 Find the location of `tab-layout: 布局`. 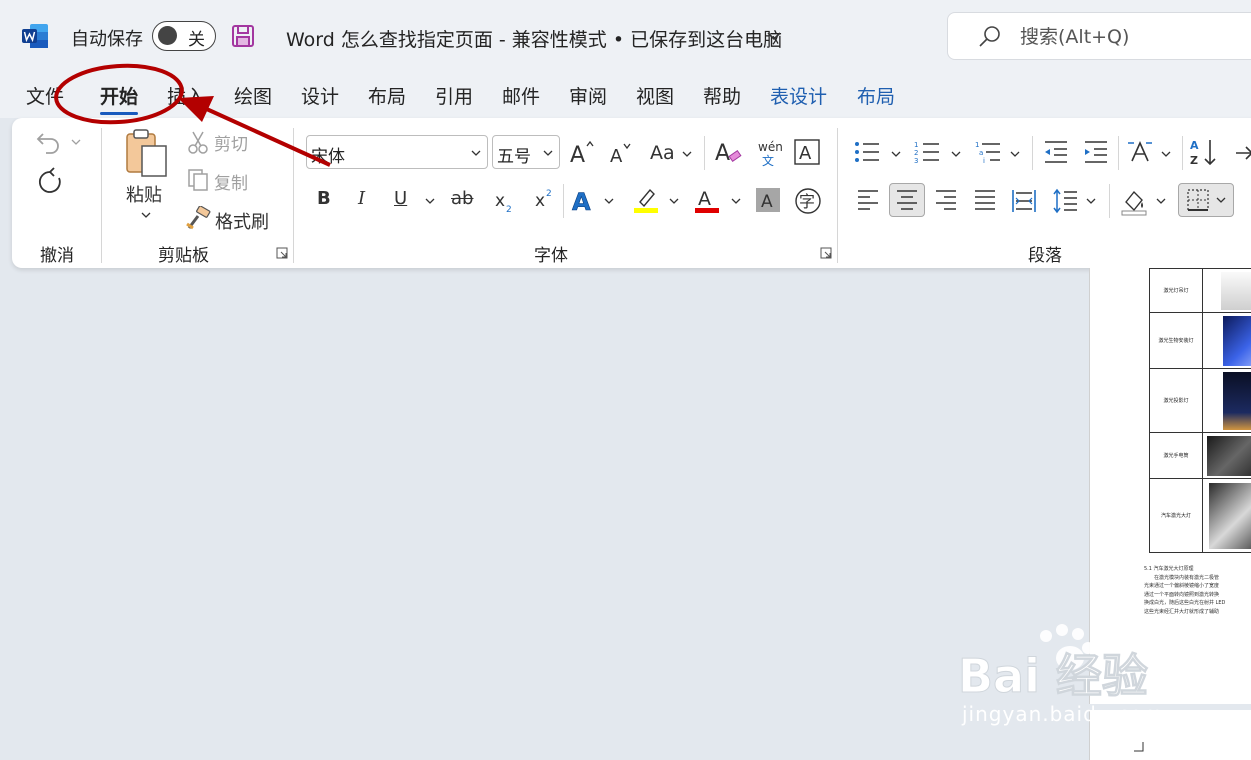

tab-layout: 布局 is located at coordinates (387, 95).